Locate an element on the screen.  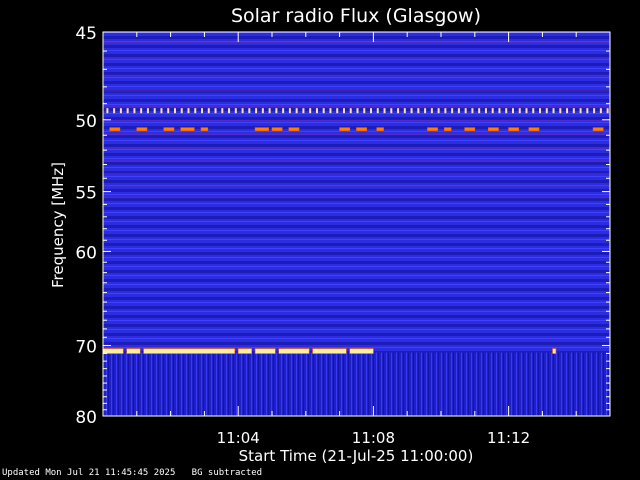
x-tick-label: 11:12 is located at coordinates (508, 438).